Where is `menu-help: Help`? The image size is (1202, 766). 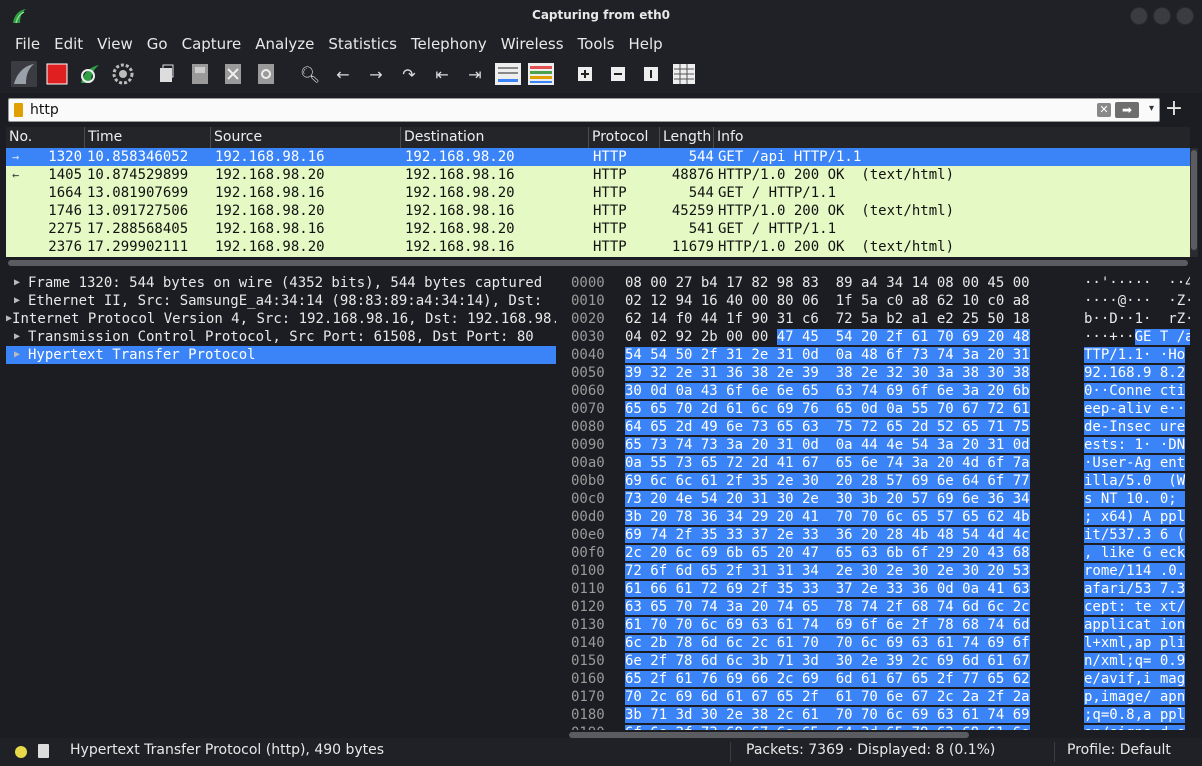
menu-help: Help is located at coordinates (645, 44).